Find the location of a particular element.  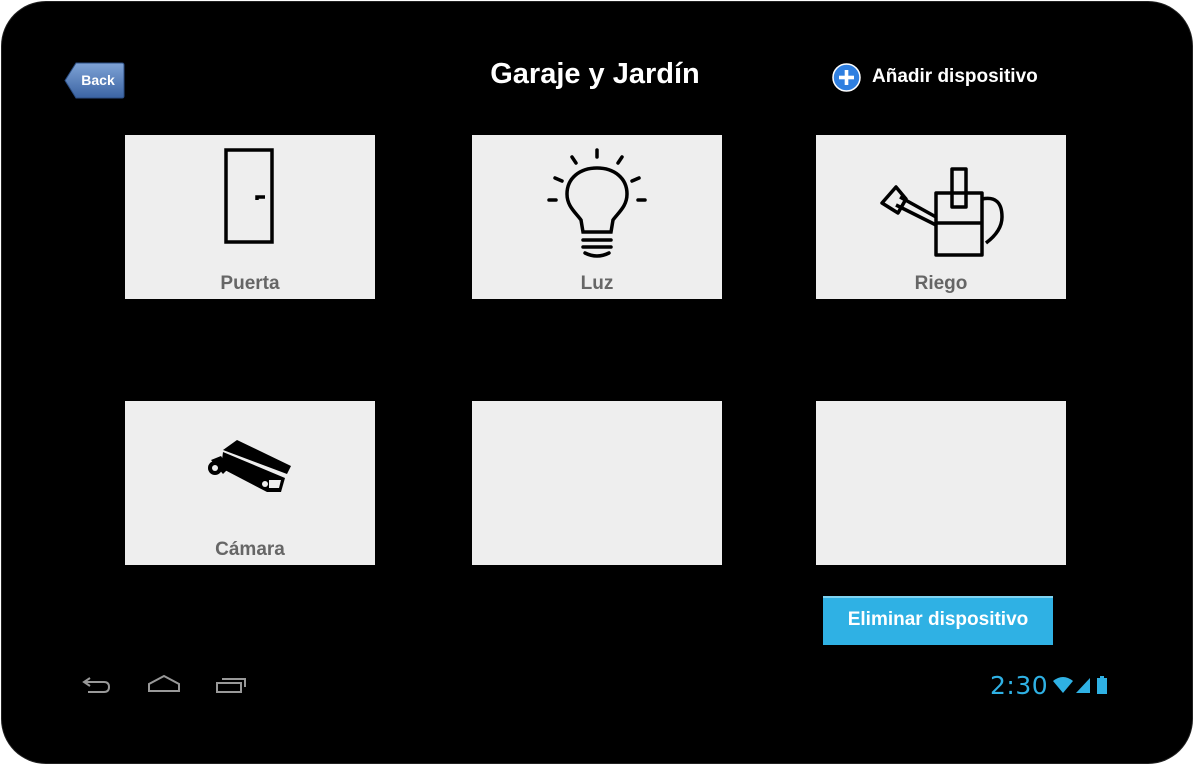

clock: 2:30 is located at coordinates (1019, 685).